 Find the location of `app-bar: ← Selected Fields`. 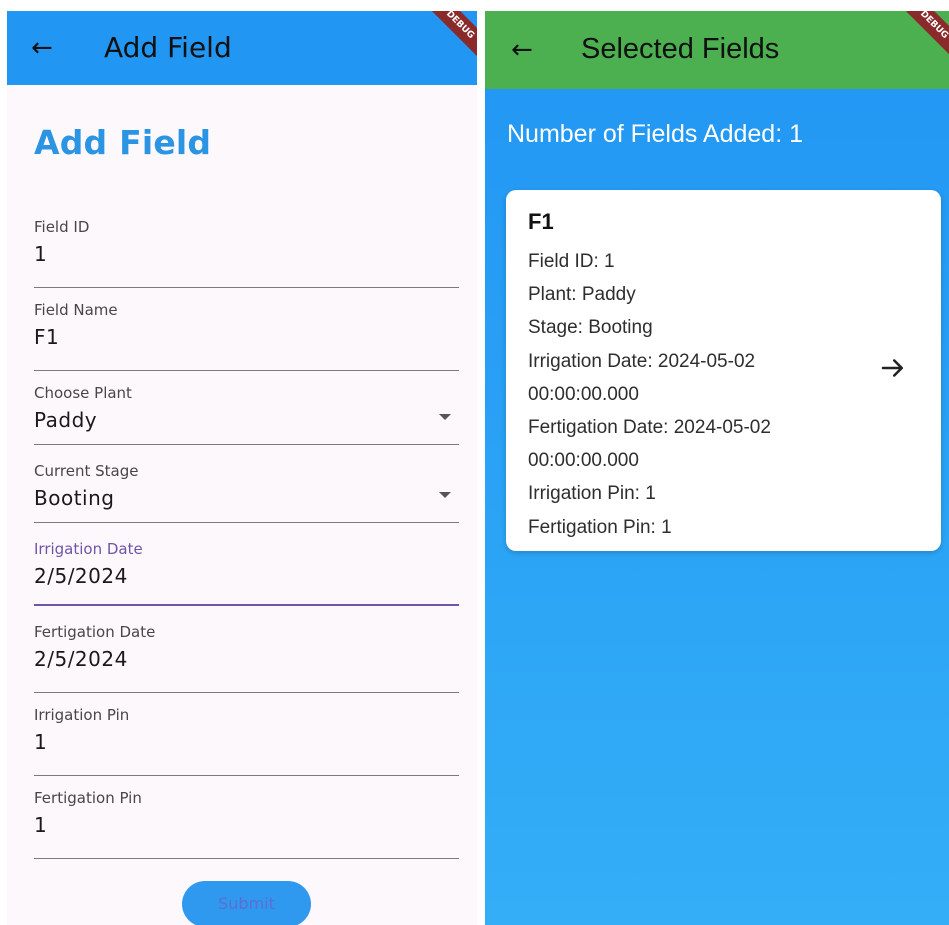

app-bar: ← Selected Fields is located at coordinates (717, 50).